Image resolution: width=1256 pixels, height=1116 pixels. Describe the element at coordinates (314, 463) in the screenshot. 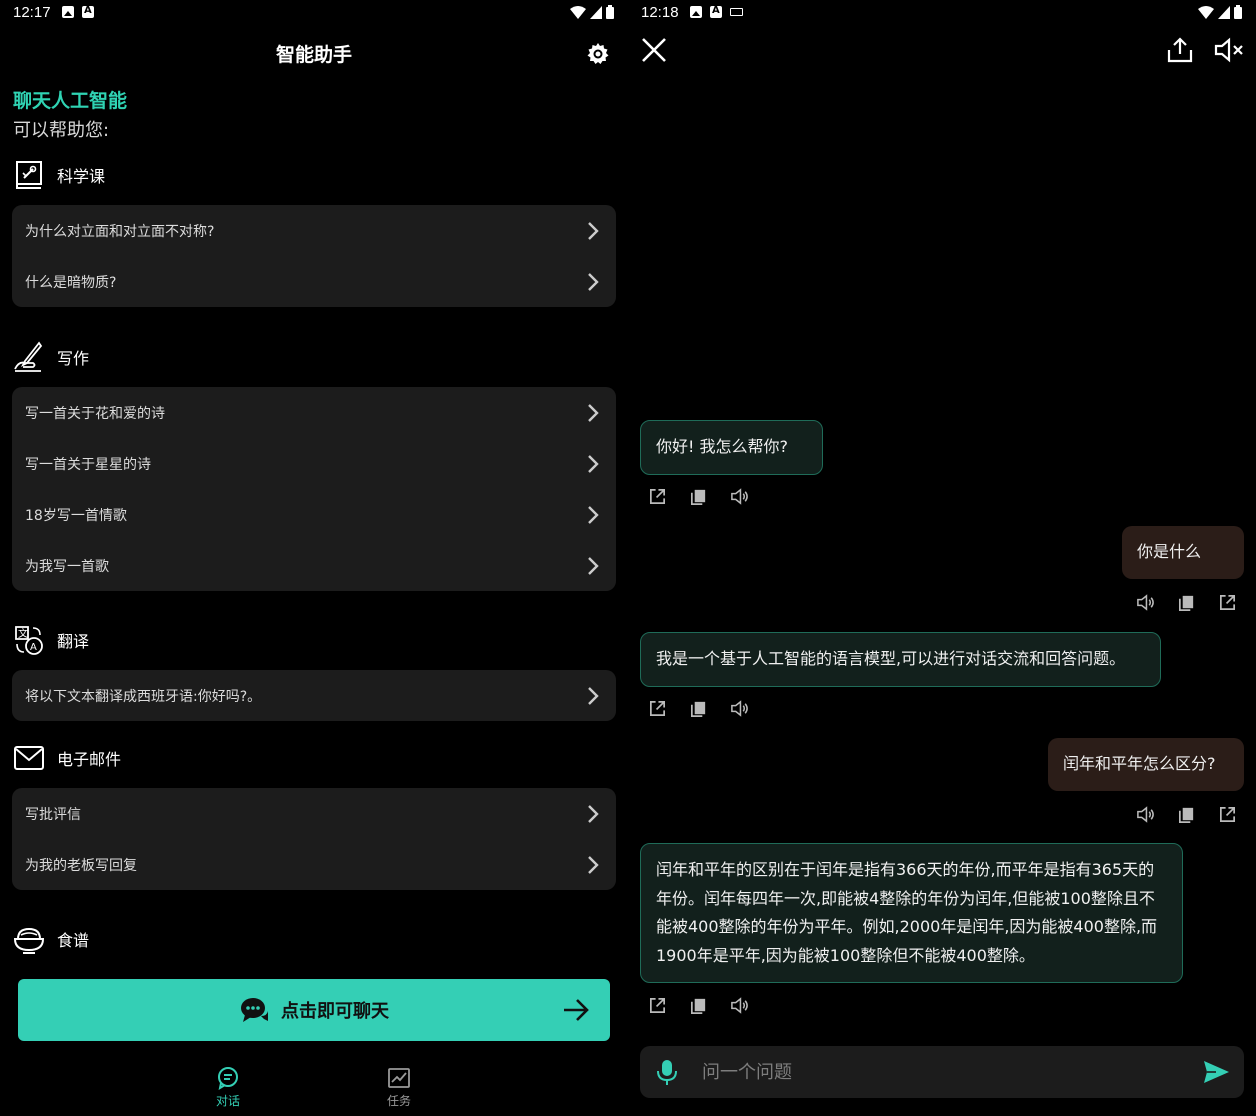

I see `list-item: 写一首关于星星的诗` at that location.